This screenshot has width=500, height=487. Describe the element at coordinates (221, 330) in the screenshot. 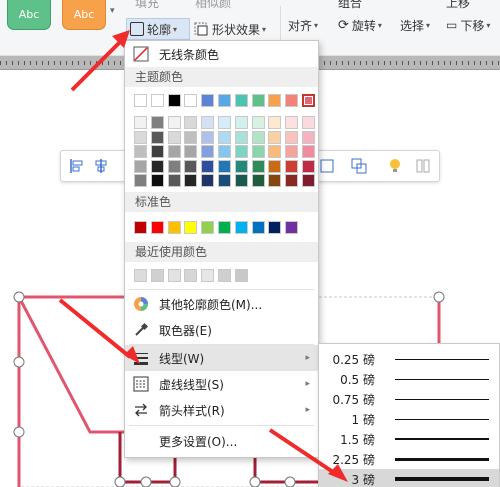

I see `eyedropper-item: 取色器(E)` at that location.